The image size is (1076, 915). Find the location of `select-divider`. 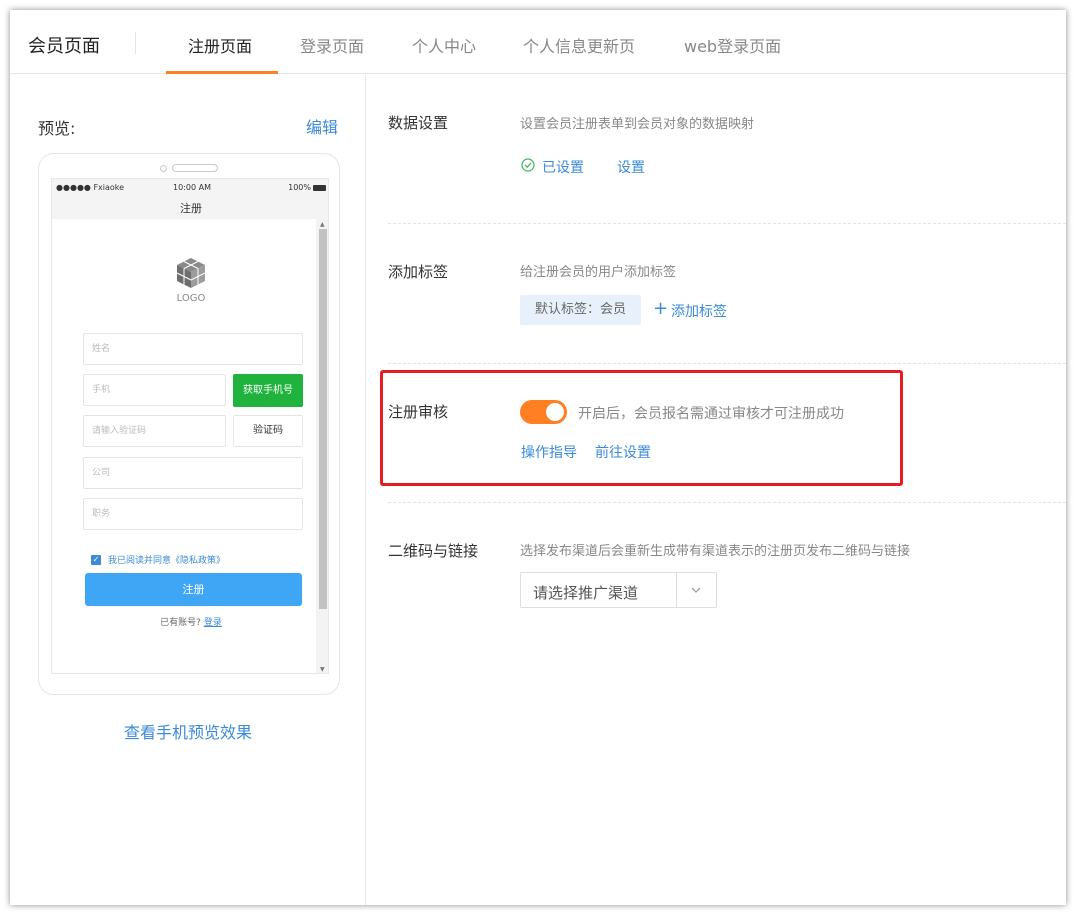

select-divider is located at coordinates (676, 590).